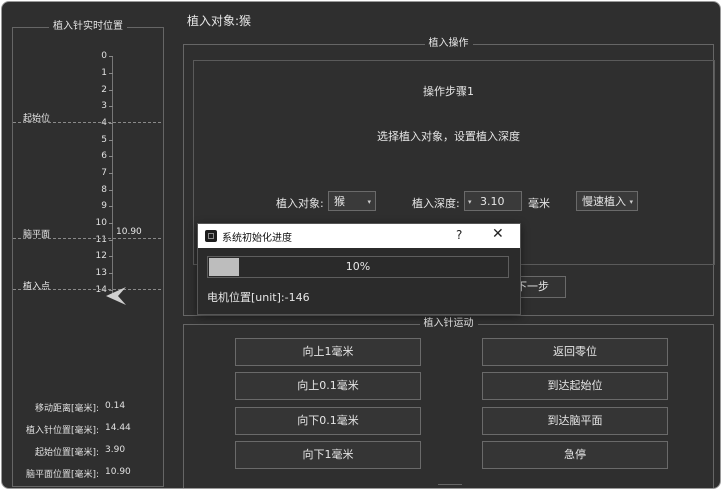  I want to click on ruler-tick: 6, so click(104, 156).